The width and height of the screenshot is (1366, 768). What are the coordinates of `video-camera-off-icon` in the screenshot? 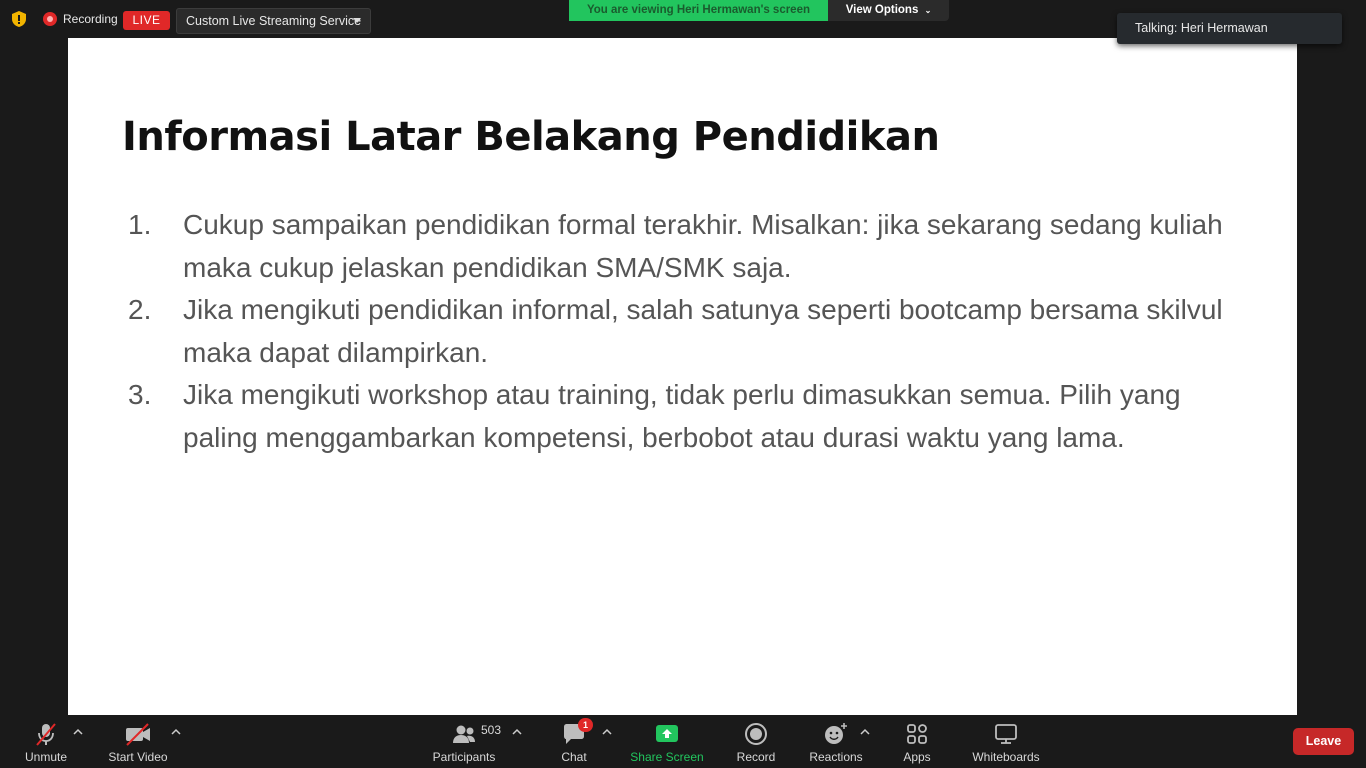 It's located at (138, 734).